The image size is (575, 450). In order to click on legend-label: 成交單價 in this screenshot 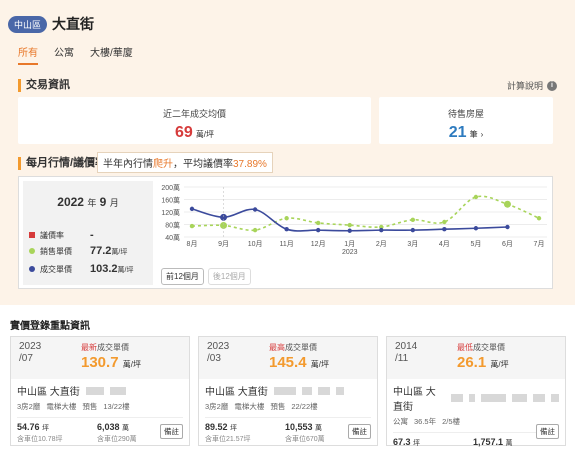, I will do `click(56, 269)`.